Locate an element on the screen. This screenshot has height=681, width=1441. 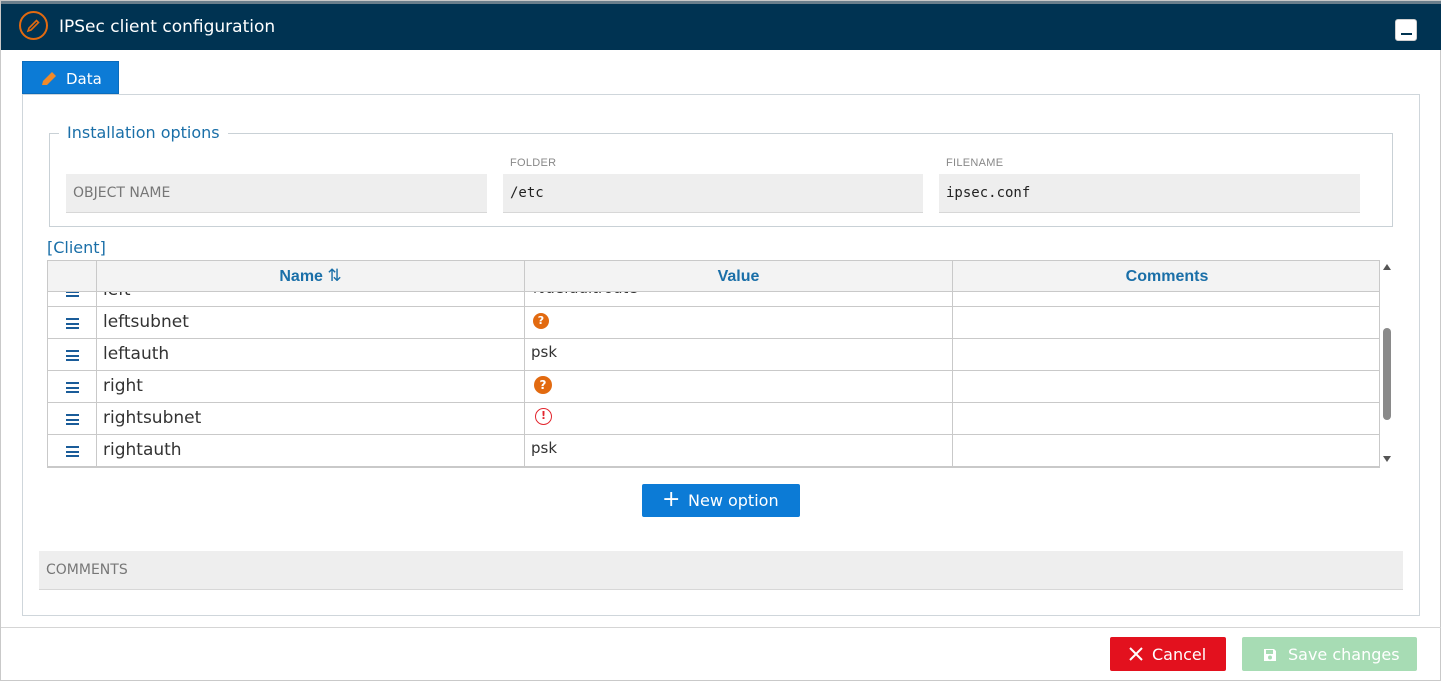
table-row: right ? is located at coordinates (713, 387).